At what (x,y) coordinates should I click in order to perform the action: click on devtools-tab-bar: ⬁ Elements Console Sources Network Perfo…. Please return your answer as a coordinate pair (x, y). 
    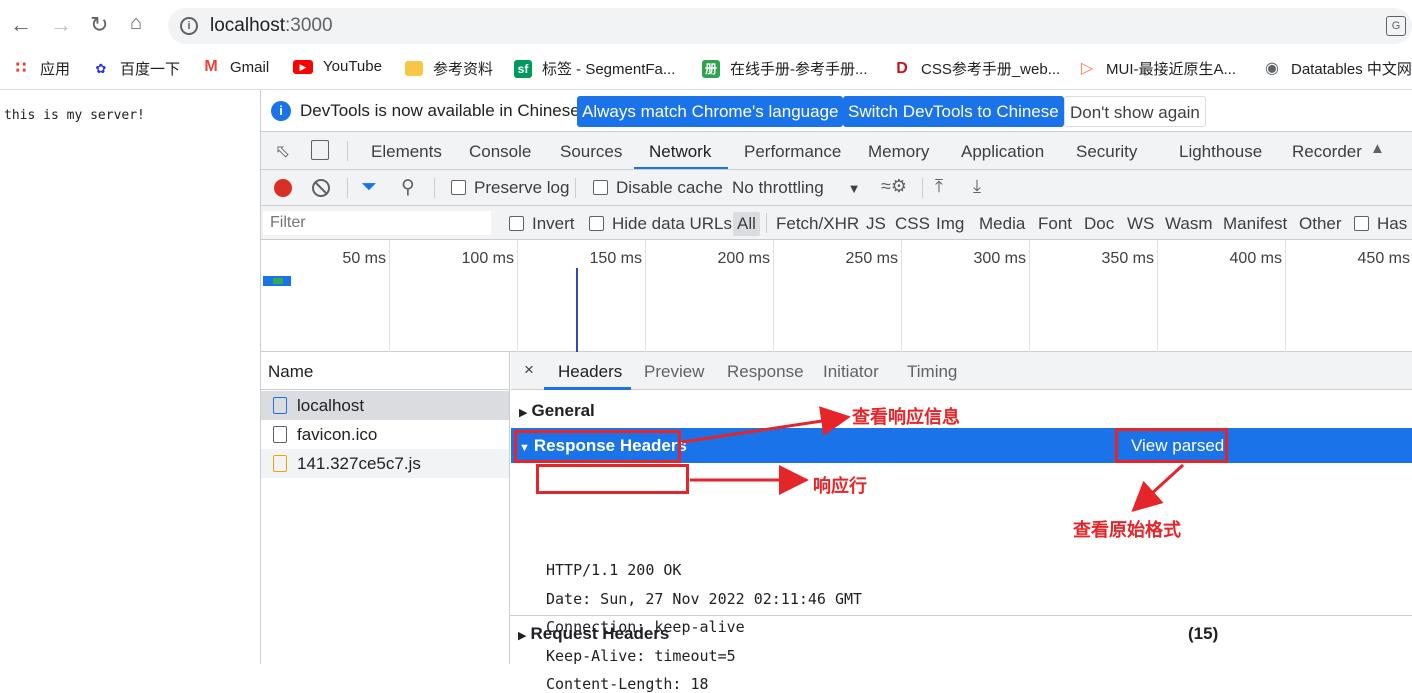
    Looking at the image, I should click on (836, 151).